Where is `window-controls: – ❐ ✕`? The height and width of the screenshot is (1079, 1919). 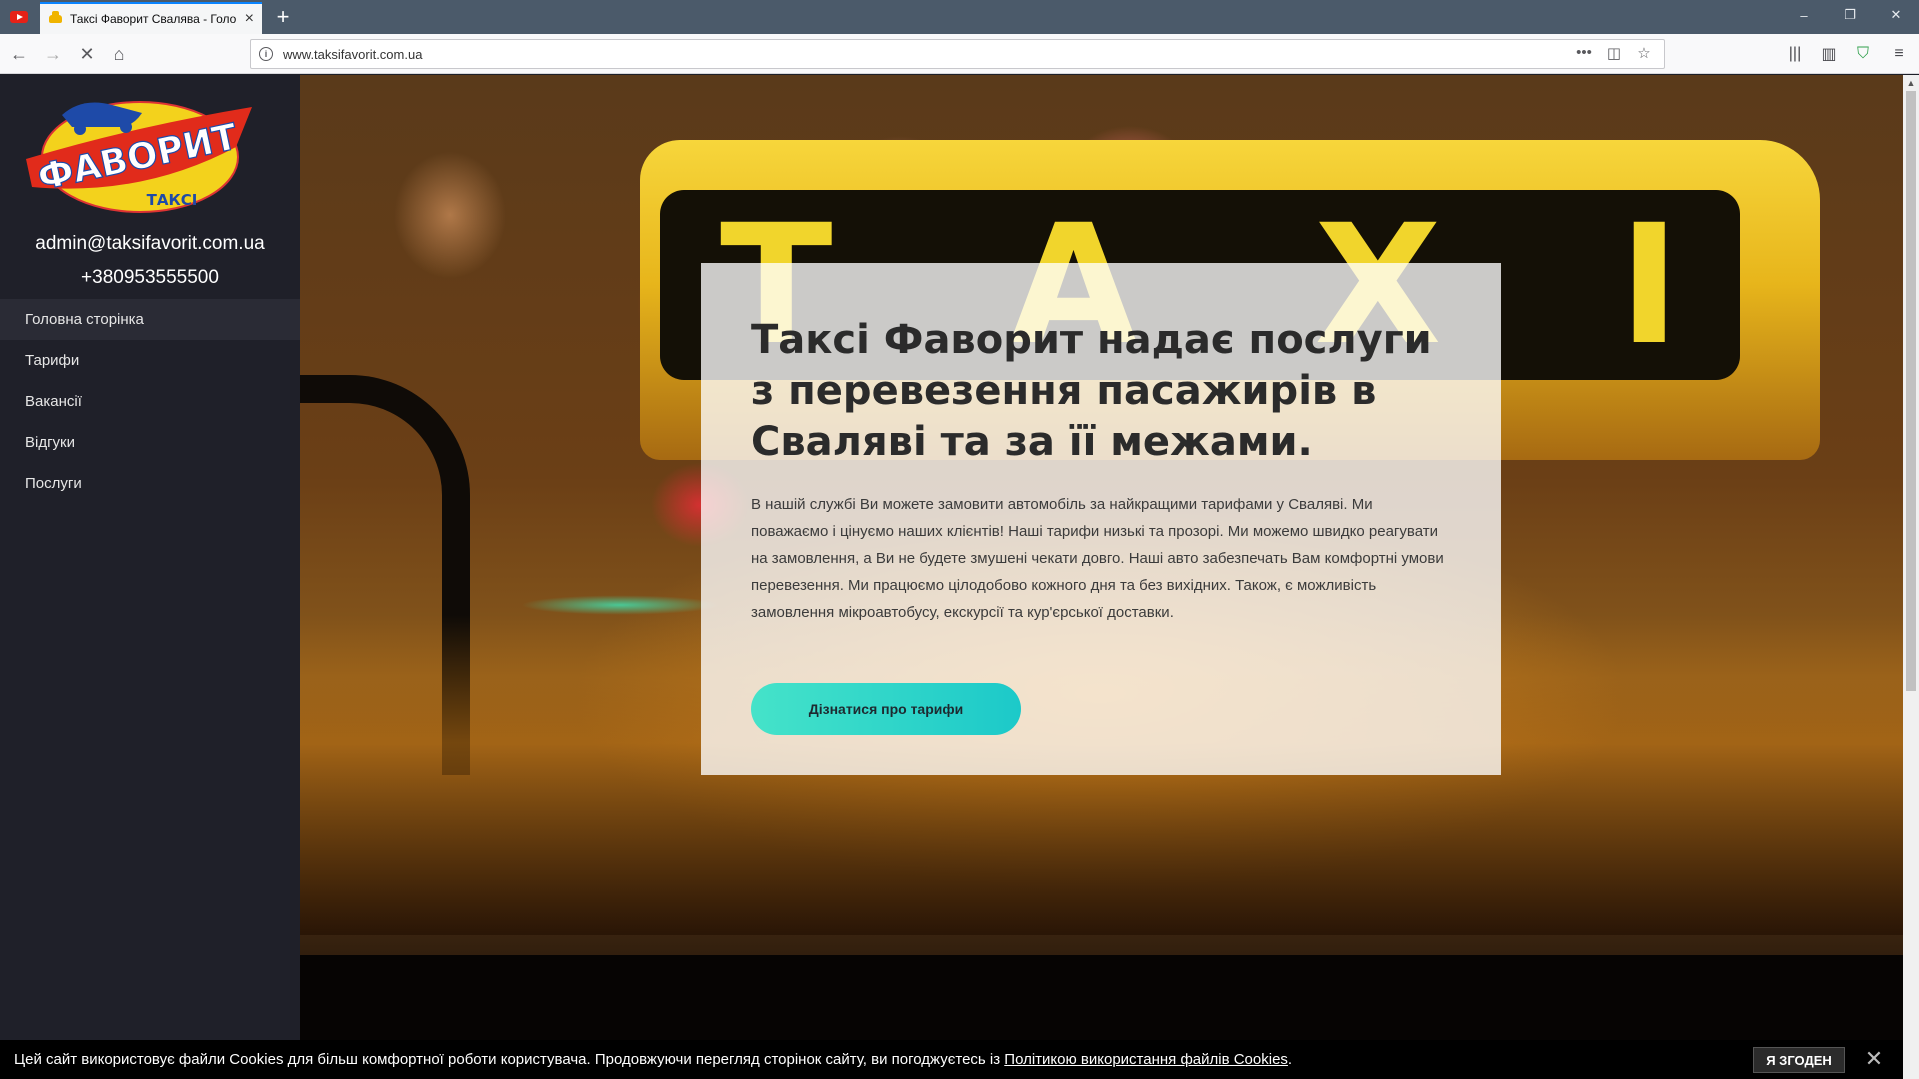 window-controls: – ❐ ✕ is located at coordinates (1850, 15).